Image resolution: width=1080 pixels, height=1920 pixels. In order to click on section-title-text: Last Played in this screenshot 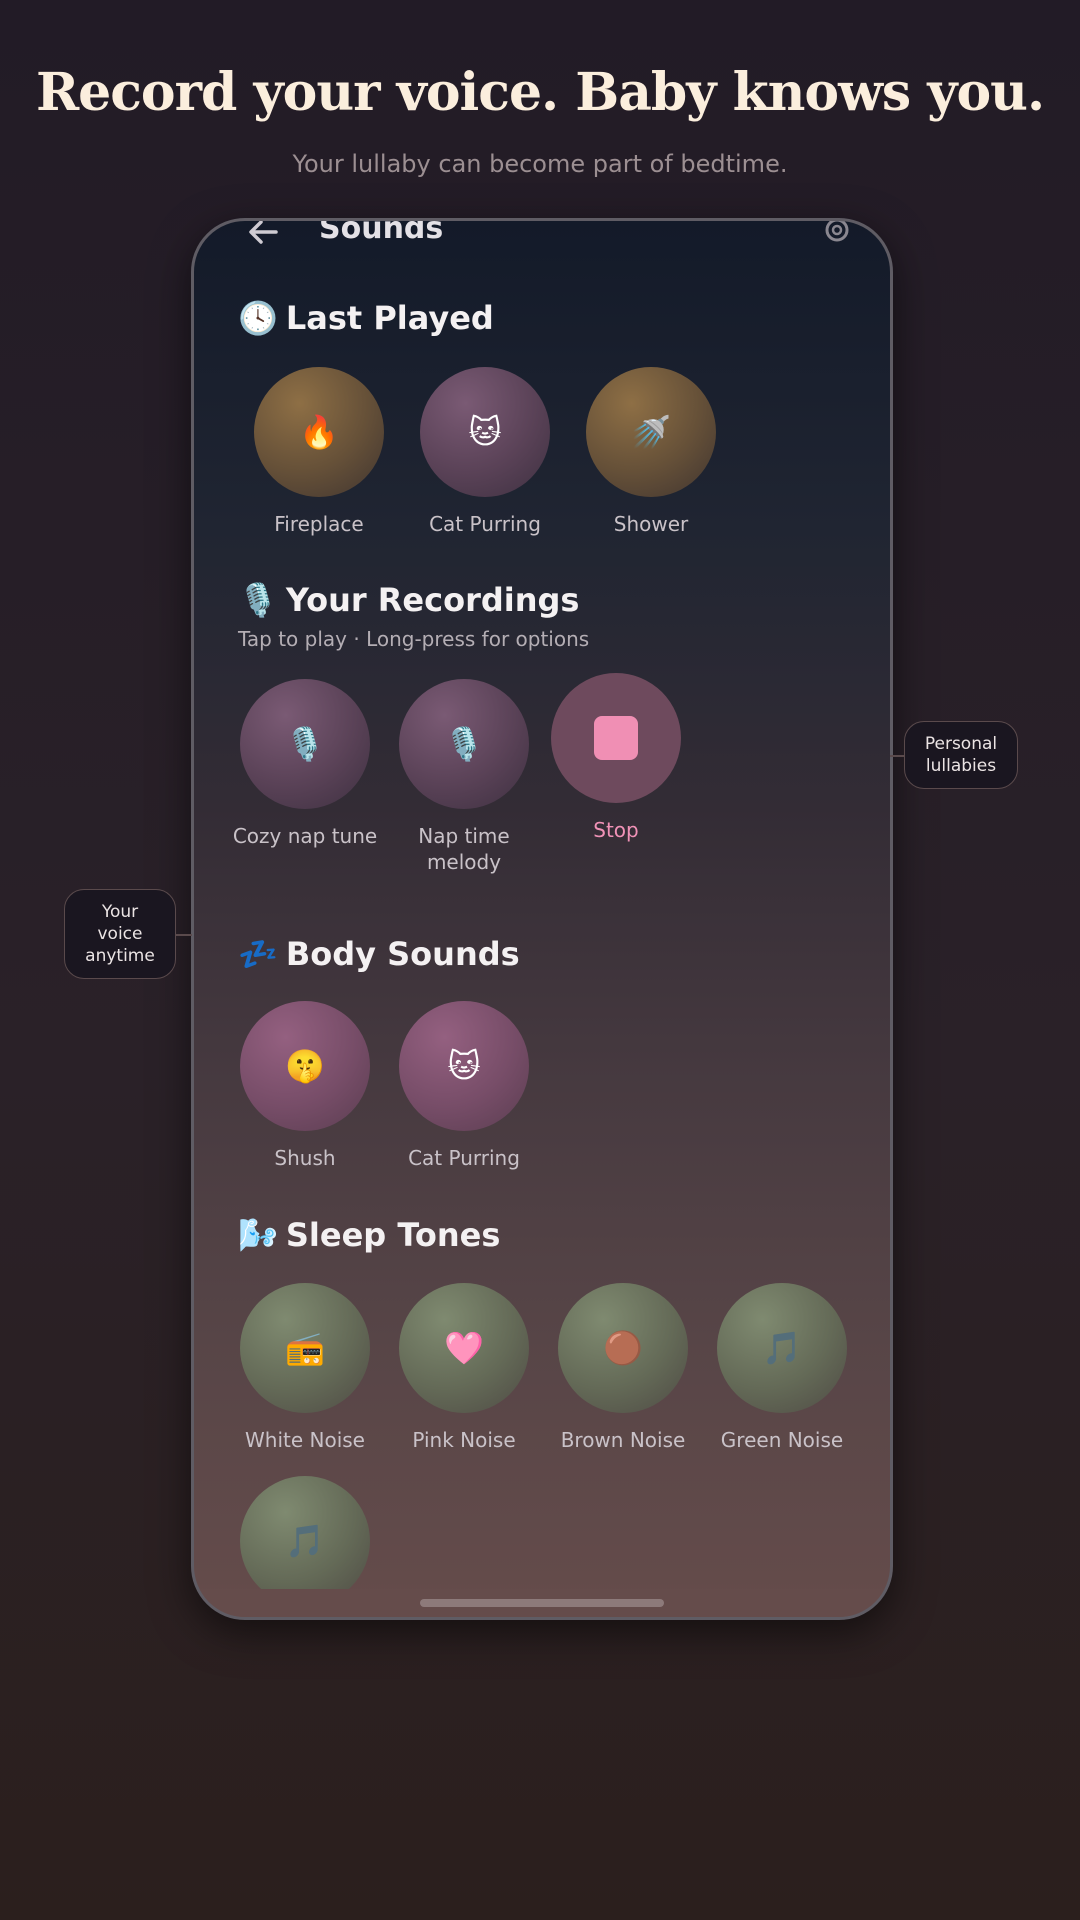, I will do `click(389, 318)`.